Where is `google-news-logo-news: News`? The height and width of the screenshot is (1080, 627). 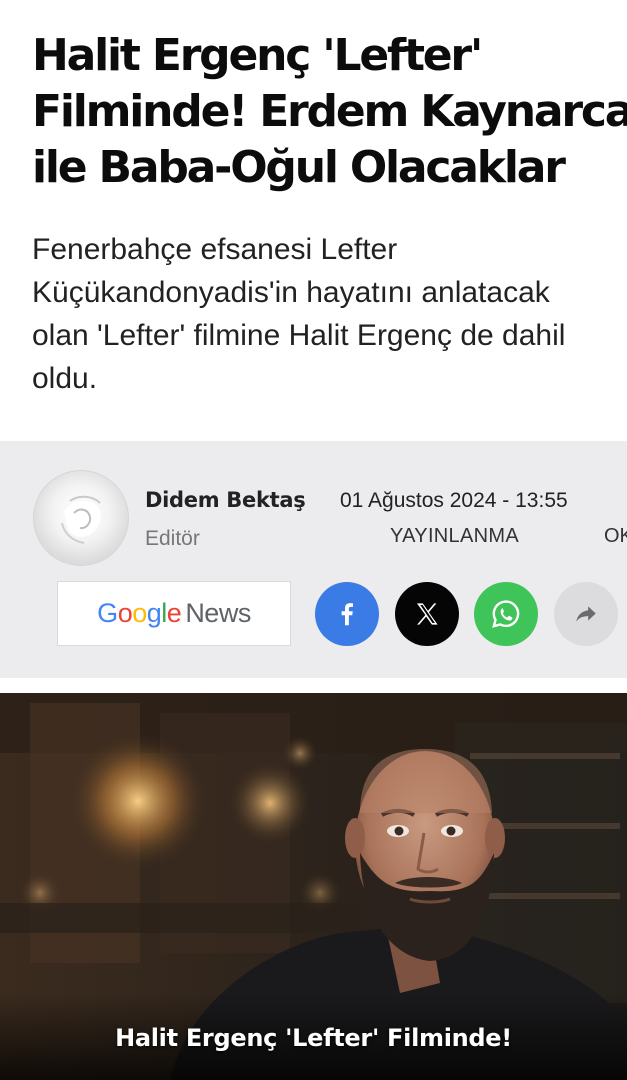
google-news-logo-news: News is located at coordinates (218, 613).